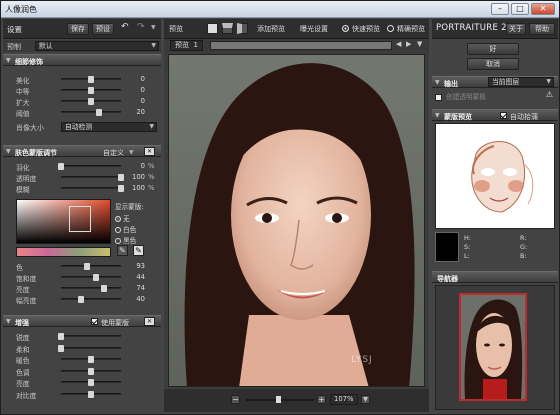 The height and width of the screenshot is (415, 560). I want to click on eyedropper-icon: ✎, so click(122, 250).